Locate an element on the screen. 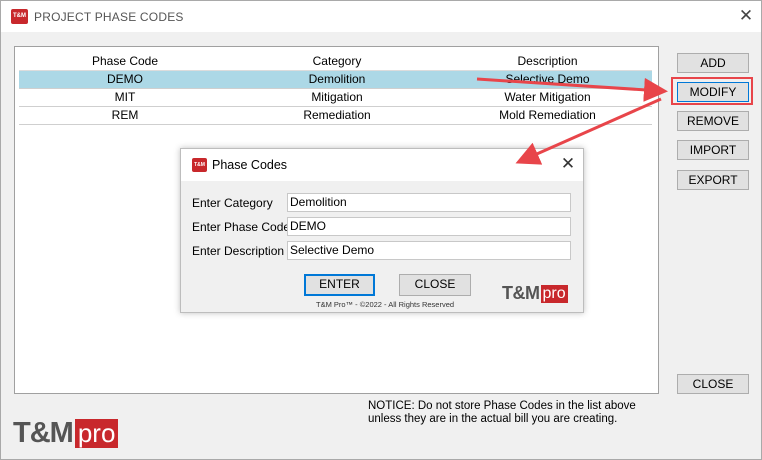 This screenshot has height=460, width=762. arrow-to-dialog is located at coordinates (588, 131).